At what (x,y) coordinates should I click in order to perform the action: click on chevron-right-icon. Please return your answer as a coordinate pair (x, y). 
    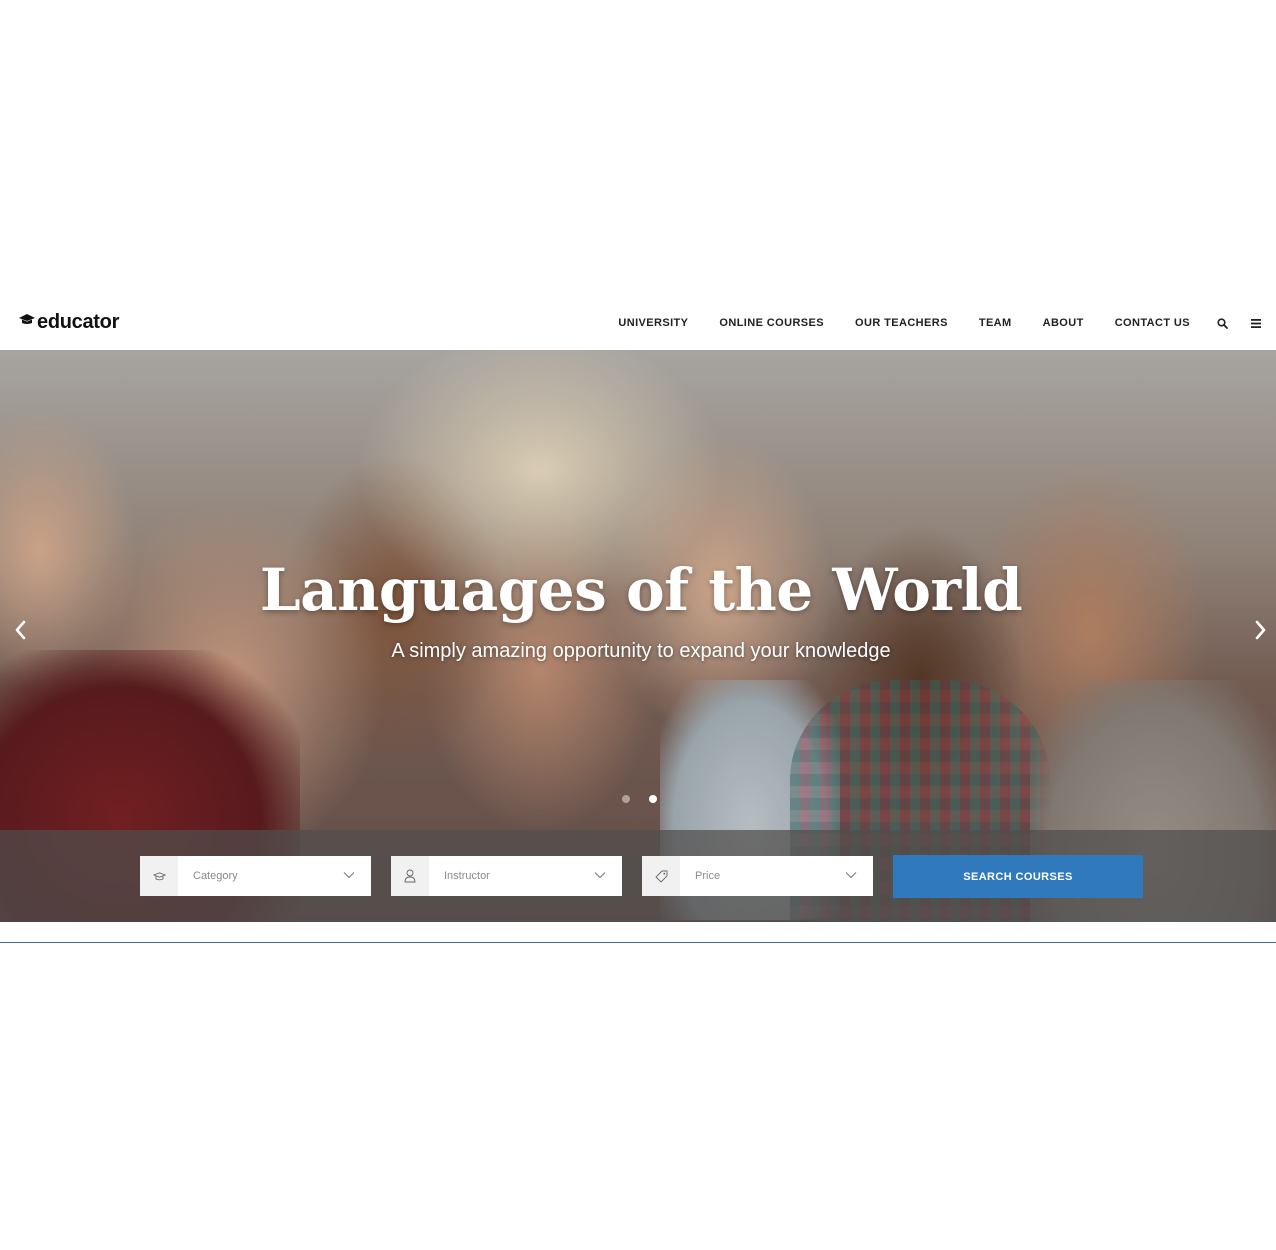
    Looking at the image, I should click on (1260, 630).